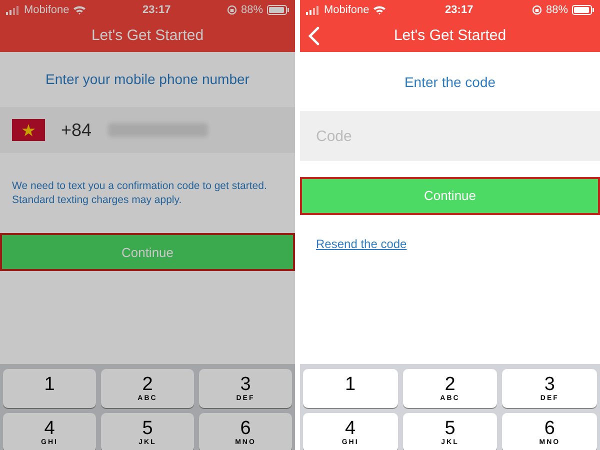  Describe the element at coordinates (450, 82) in the screenshot. I see `prompt-text: Enter the code` at that location.